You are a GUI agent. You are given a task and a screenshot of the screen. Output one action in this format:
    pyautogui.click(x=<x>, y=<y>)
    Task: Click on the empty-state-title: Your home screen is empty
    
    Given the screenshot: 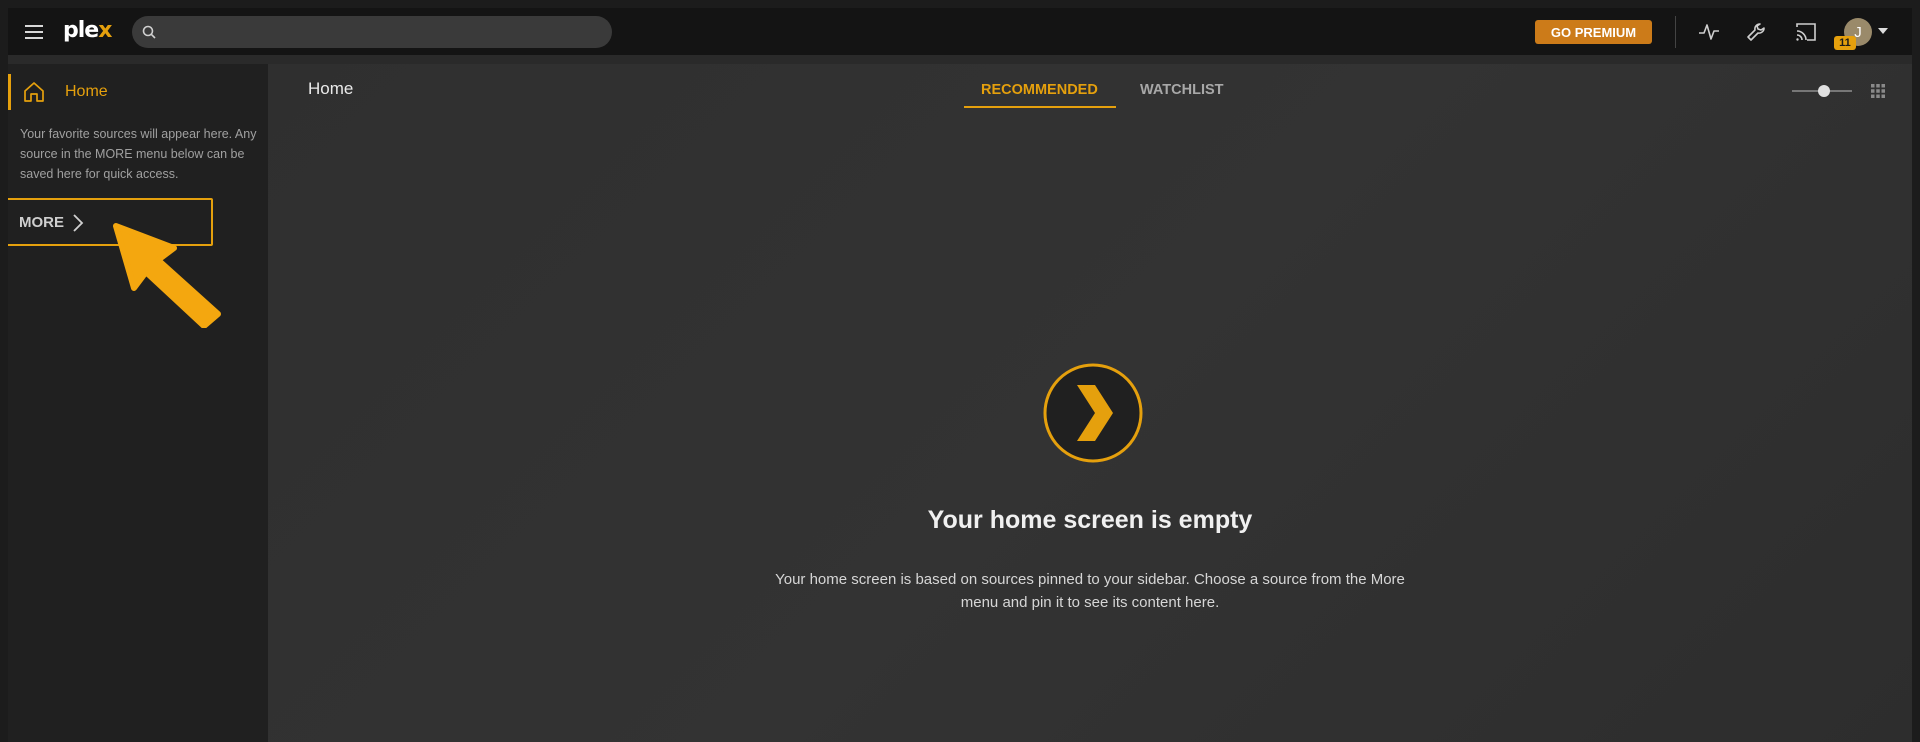 What is the action you would take?
    pyautogui.click(x=1090, y=520)
    